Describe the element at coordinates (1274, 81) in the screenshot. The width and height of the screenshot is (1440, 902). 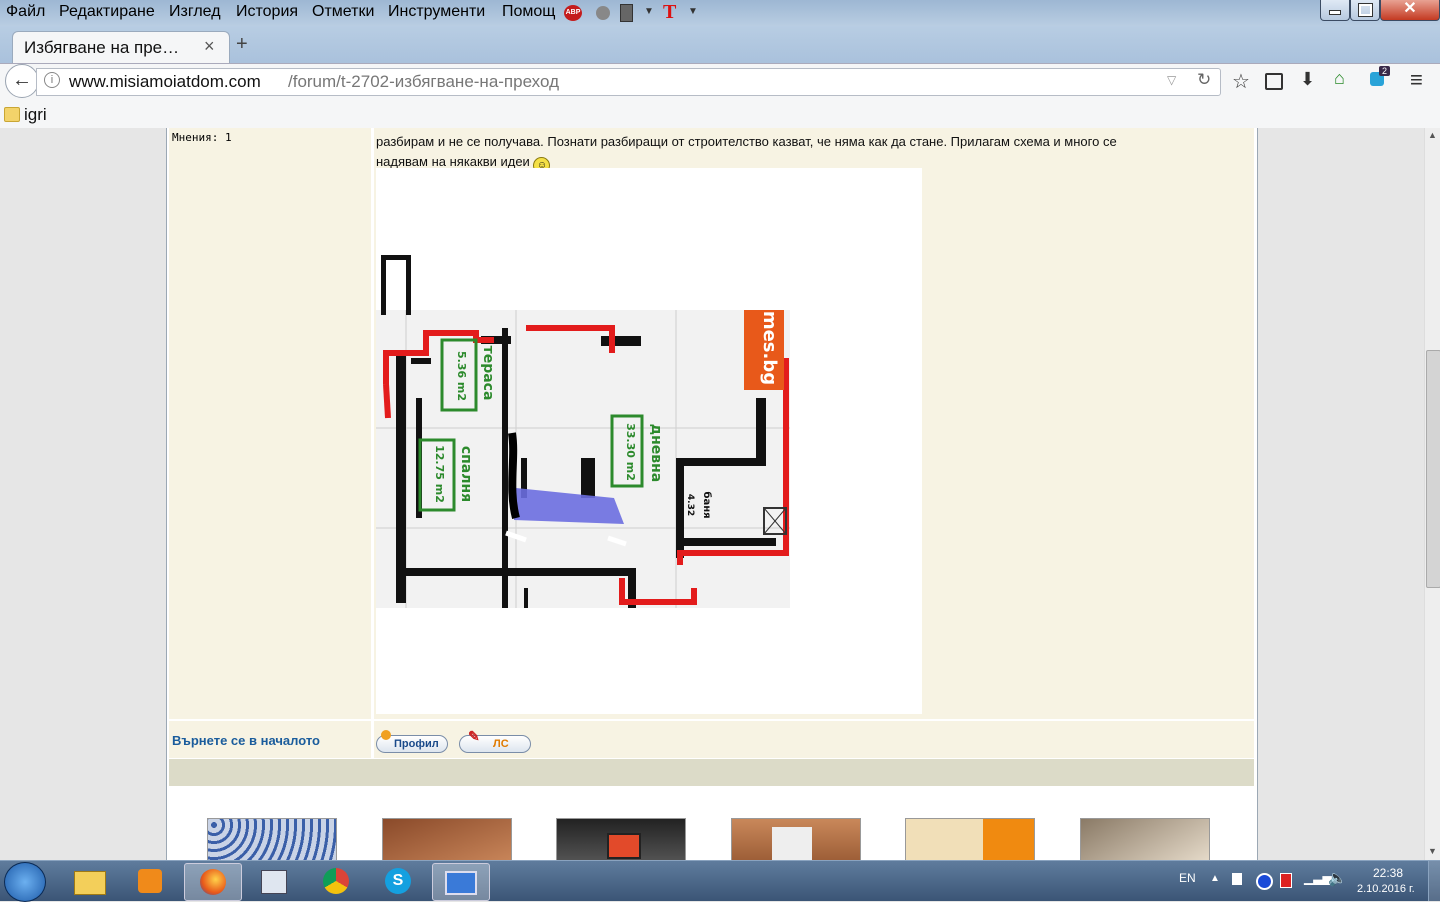
I see `reader-list-icon` at that location.